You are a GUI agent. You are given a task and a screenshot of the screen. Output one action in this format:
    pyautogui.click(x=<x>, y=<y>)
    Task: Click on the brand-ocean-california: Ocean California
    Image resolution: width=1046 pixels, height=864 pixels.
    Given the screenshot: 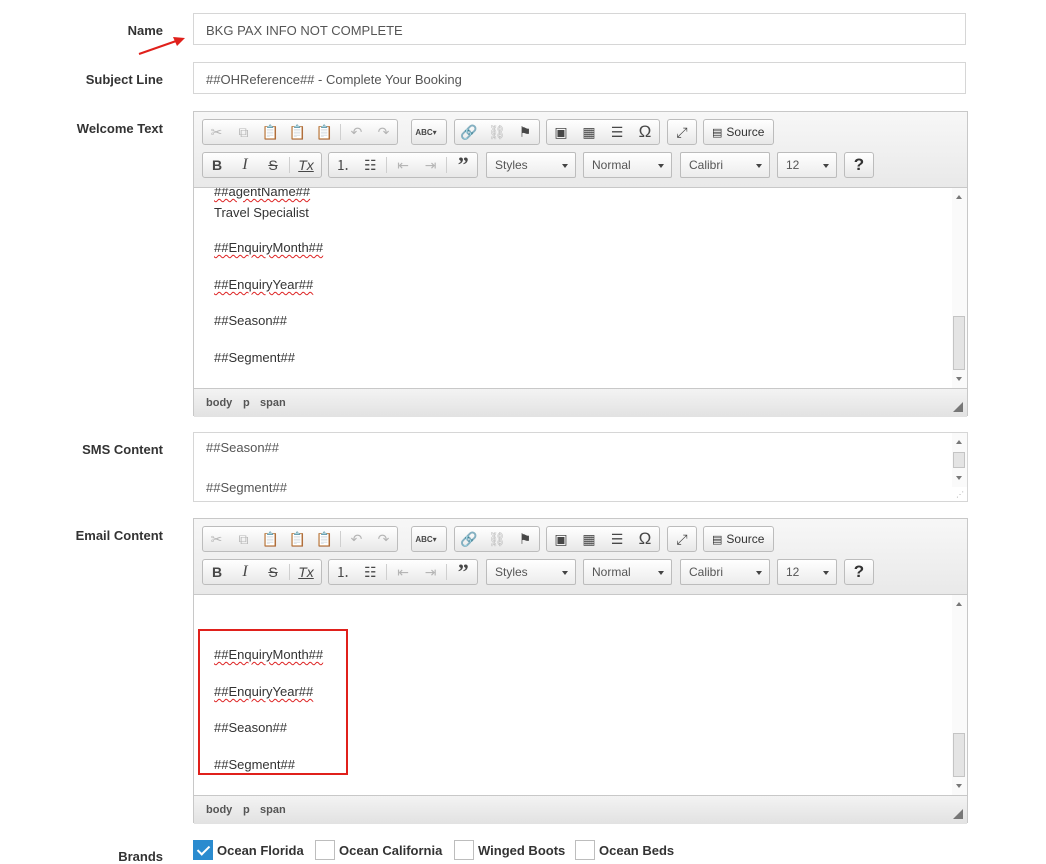 What is the action you would take?
    pyautogui.click(x=378, y=850)
    